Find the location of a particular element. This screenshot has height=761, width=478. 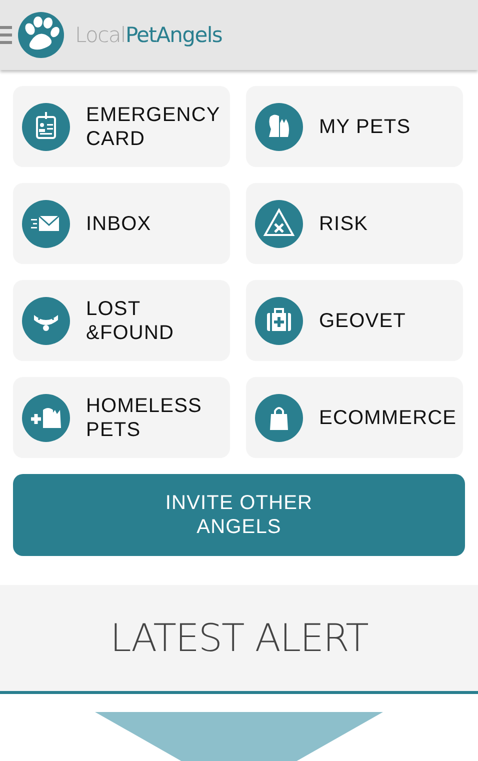

menu-tile: MY PETS is located at coordinates (354, 126).